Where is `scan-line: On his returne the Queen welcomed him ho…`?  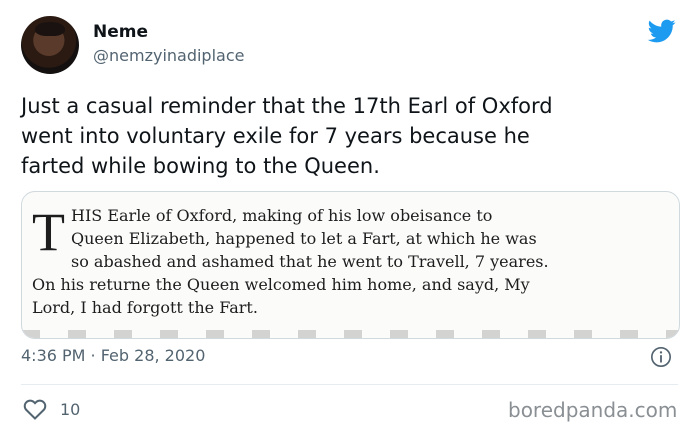 scan-line: On his returne the Queen welcomed him ho… is located at coordinates (281, 284).